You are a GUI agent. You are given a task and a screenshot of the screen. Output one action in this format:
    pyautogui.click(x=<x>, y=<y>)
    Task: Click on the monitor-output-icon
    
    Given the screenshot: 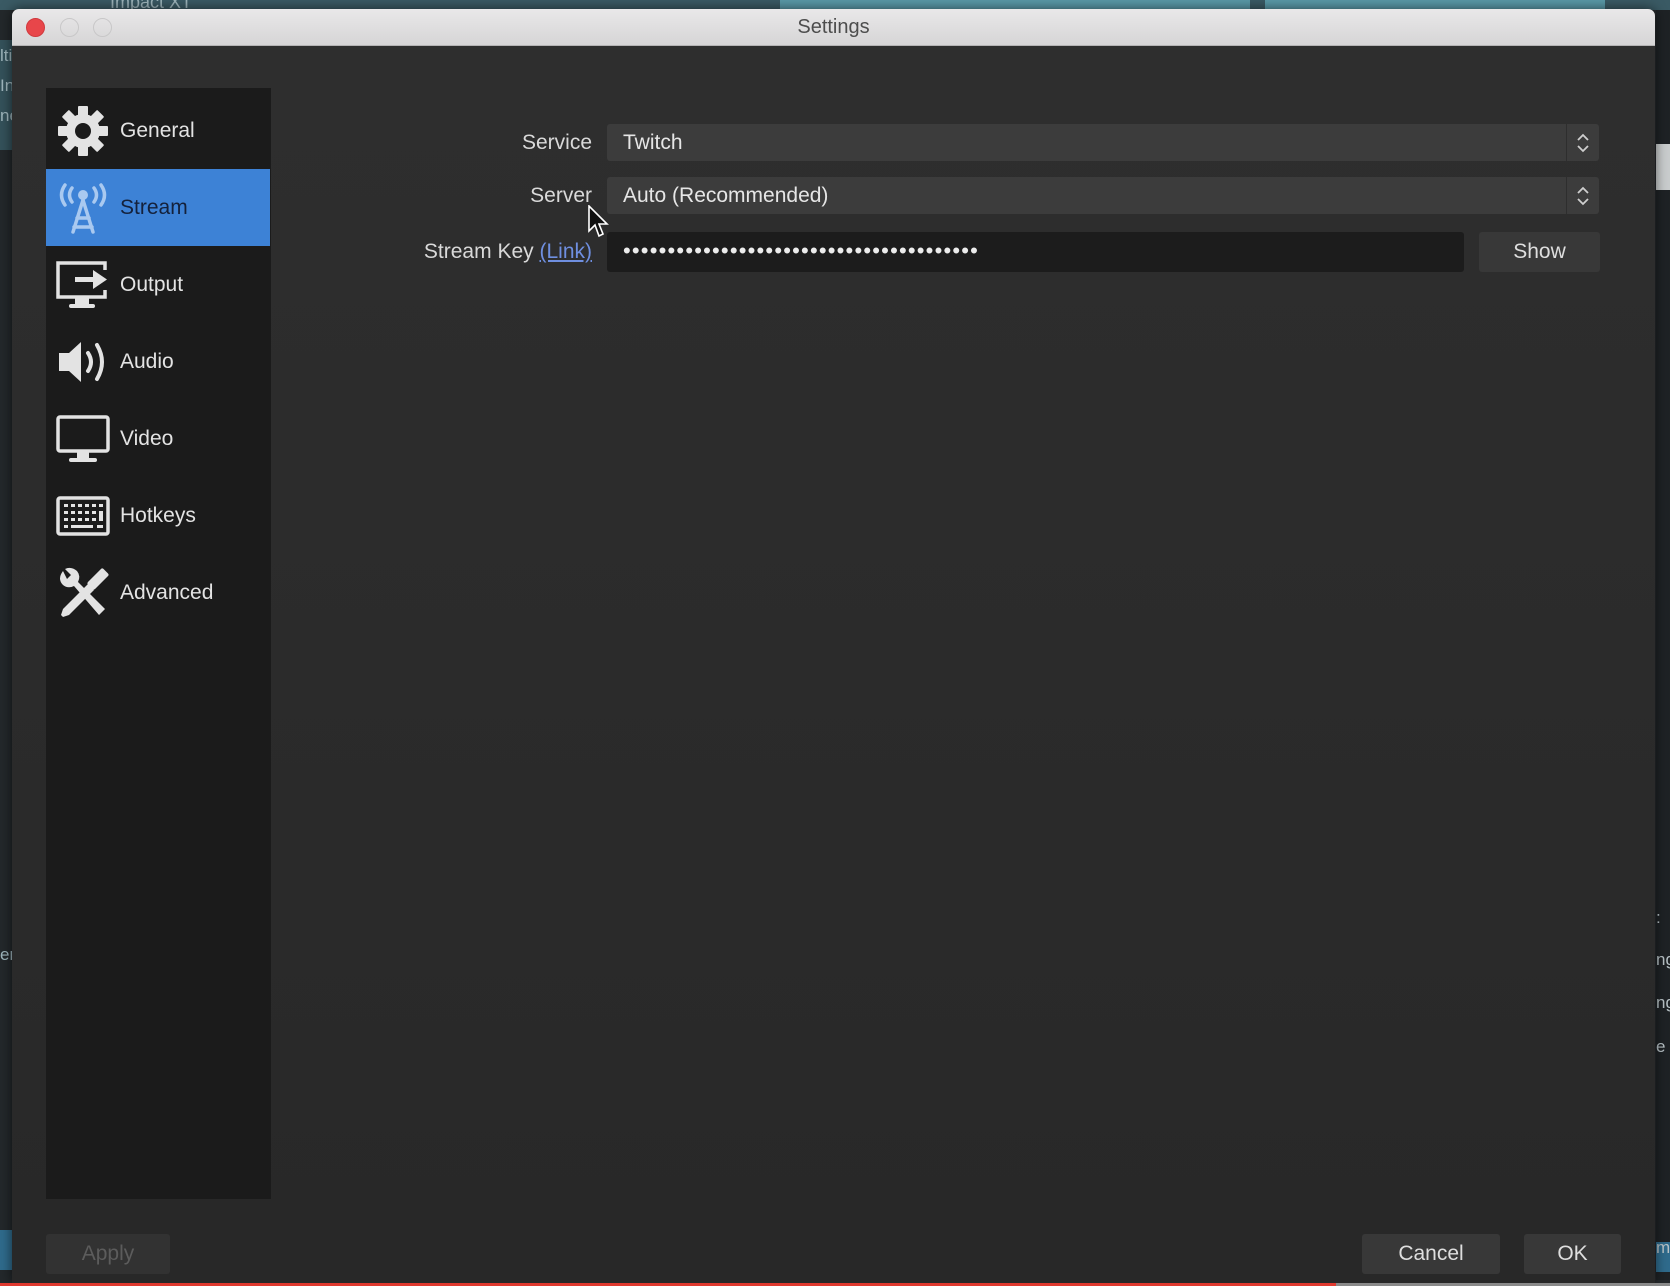 What is the action you would take?
    pyautogui.click(x=83, y=285)
    